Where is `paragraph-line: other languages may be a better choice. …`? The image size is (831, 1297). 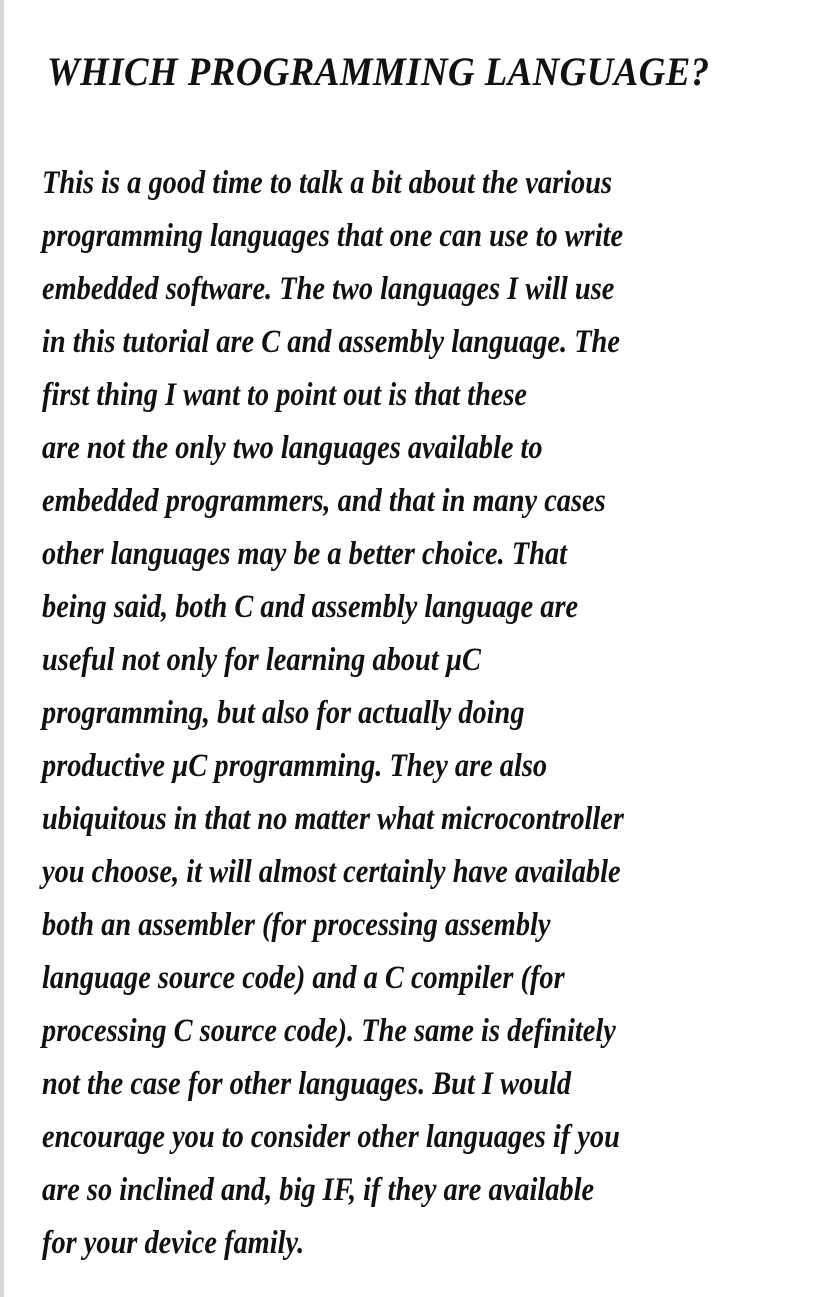
paragraph-line: other languages may be a better choice. … is located at coordinates (304, 554).